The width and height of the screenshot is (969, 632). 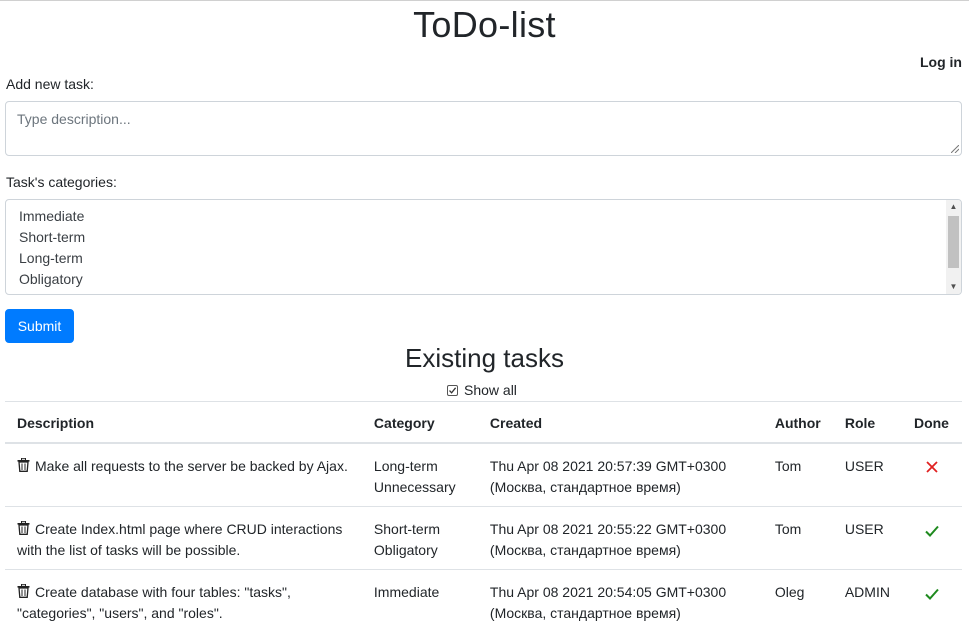 I want to click on task-category-cell: Immediate, so click(x=420, y=601).